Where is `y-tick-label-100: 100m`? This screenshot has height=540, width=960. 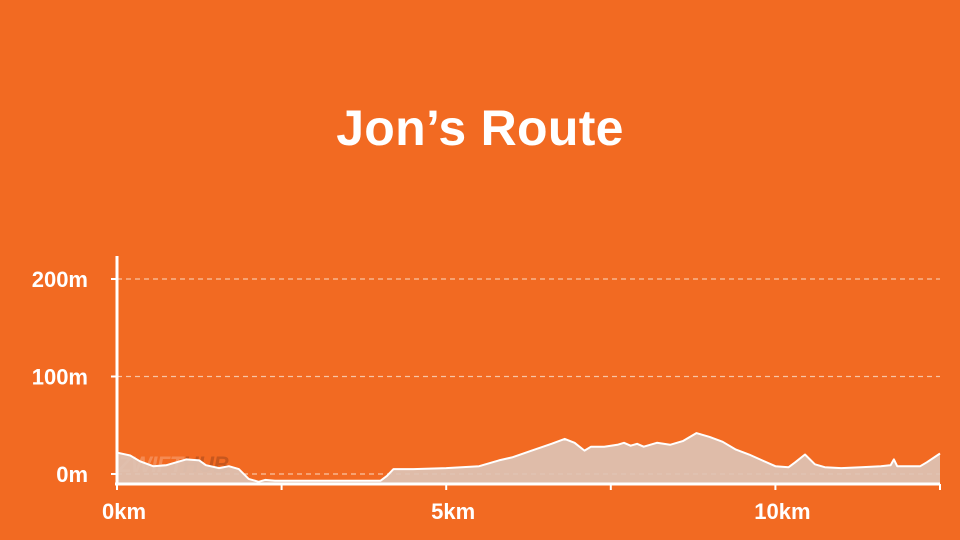 y-tick-label-100: 100m is located at coordinates (60, 377).